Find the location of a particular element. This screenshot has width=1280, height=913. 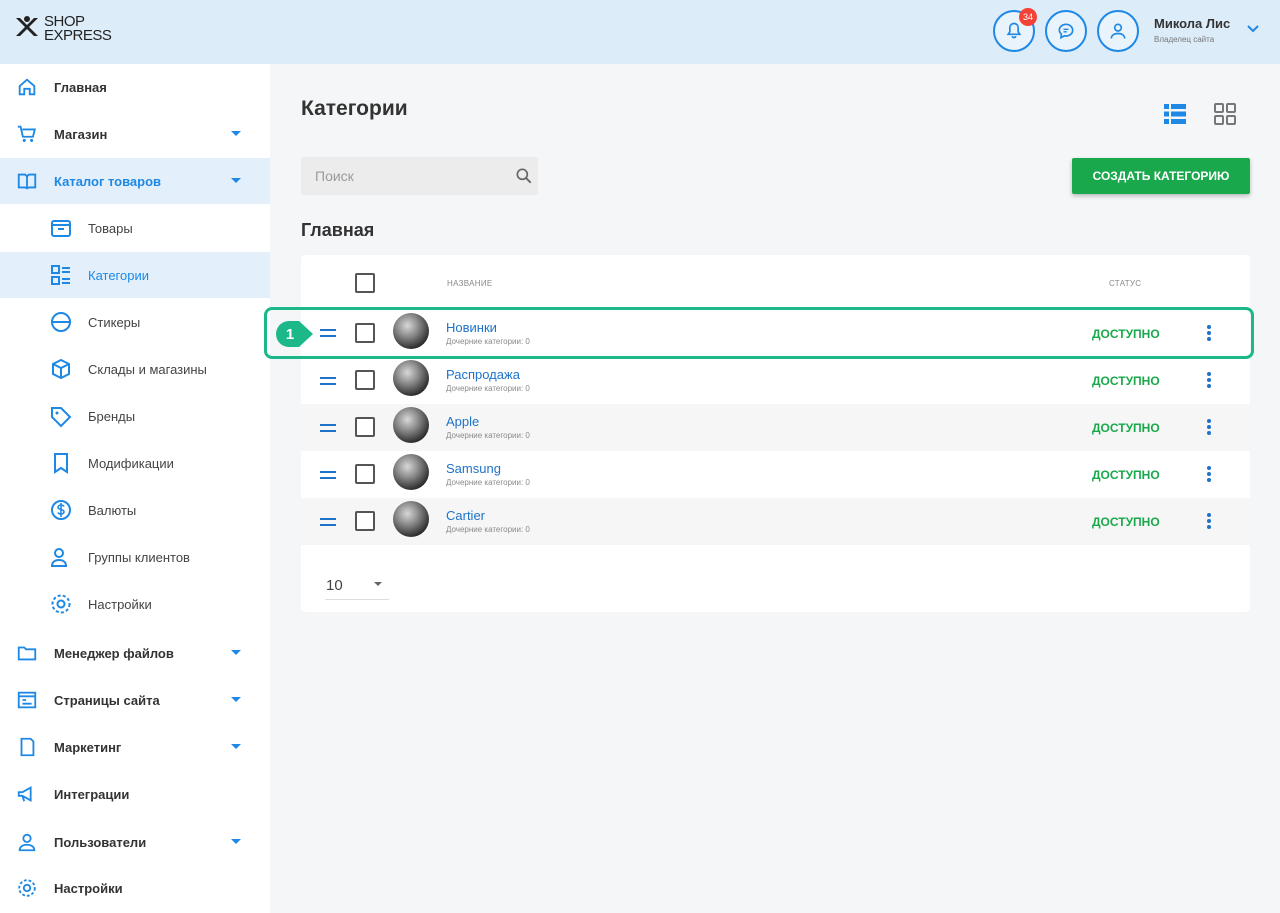

user-icon is located at coordinates (1118, 31).